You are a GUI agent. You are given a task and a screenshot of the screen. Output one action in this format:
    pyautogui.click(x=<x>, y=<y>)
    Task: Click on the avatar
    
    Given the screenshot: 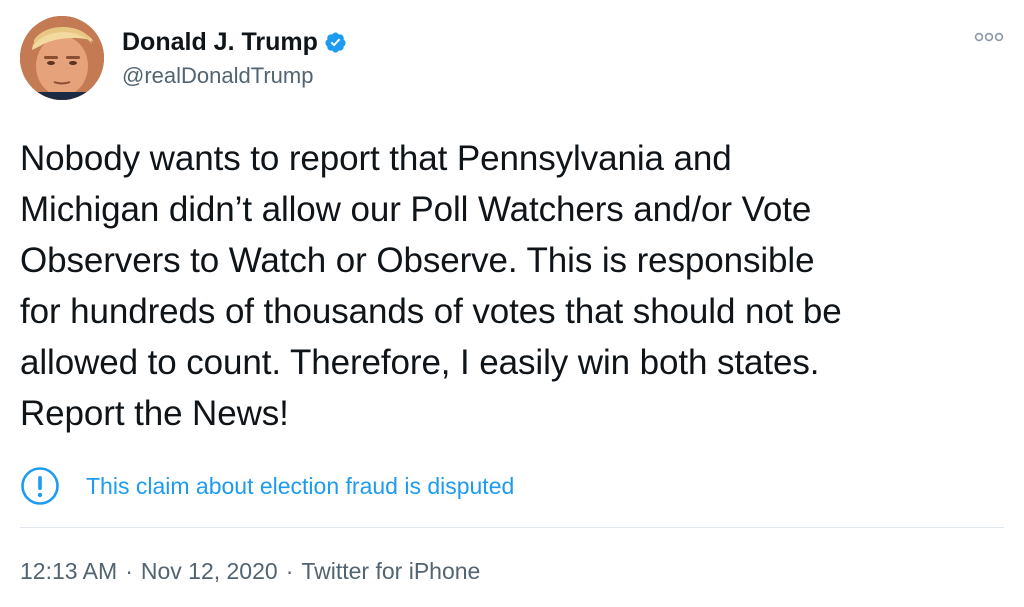 What is the action you would take?
    pyautogui.click(x=62, y=58)
    